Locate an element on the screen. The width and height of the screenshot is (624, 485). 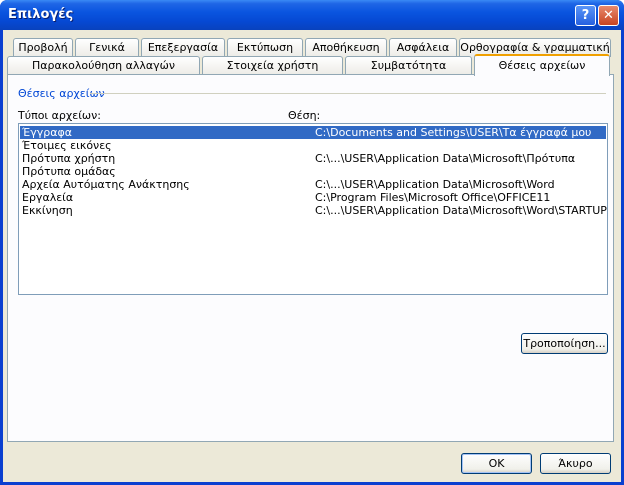
title-bar: Επιλογές ? ✕ is located at coordinates (312, 15).